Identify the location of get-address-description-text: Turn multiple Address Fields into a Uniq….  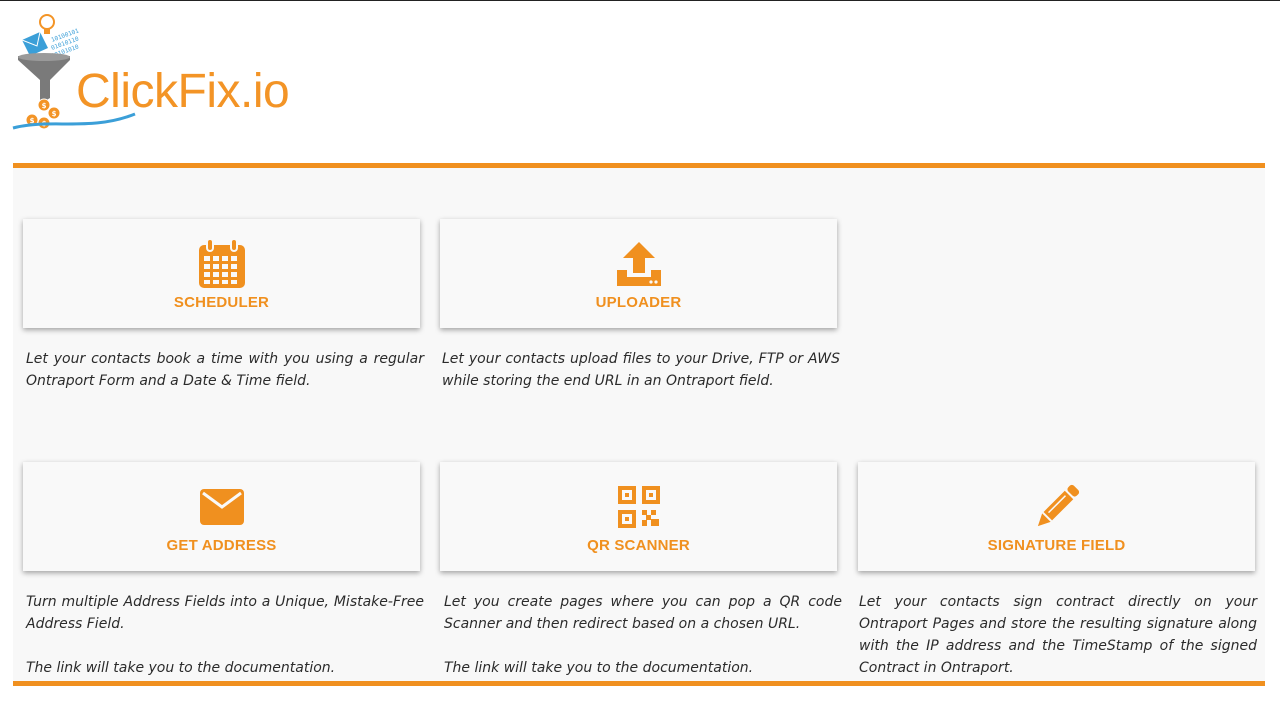
(225, 613).